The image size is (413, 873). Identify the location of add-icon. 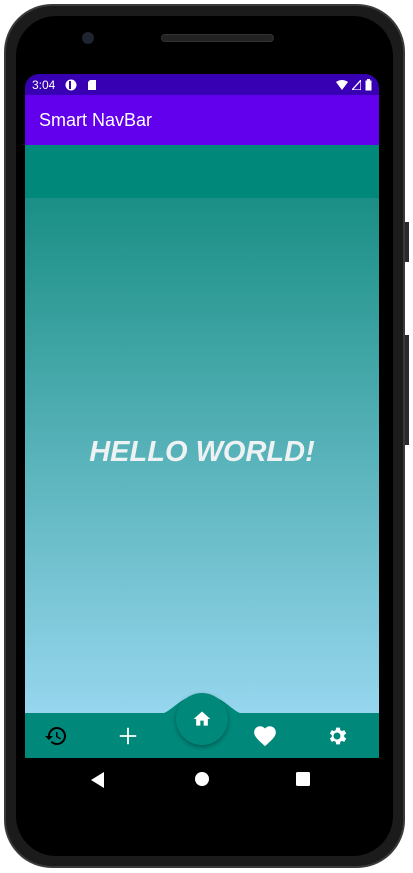
(128, 736).